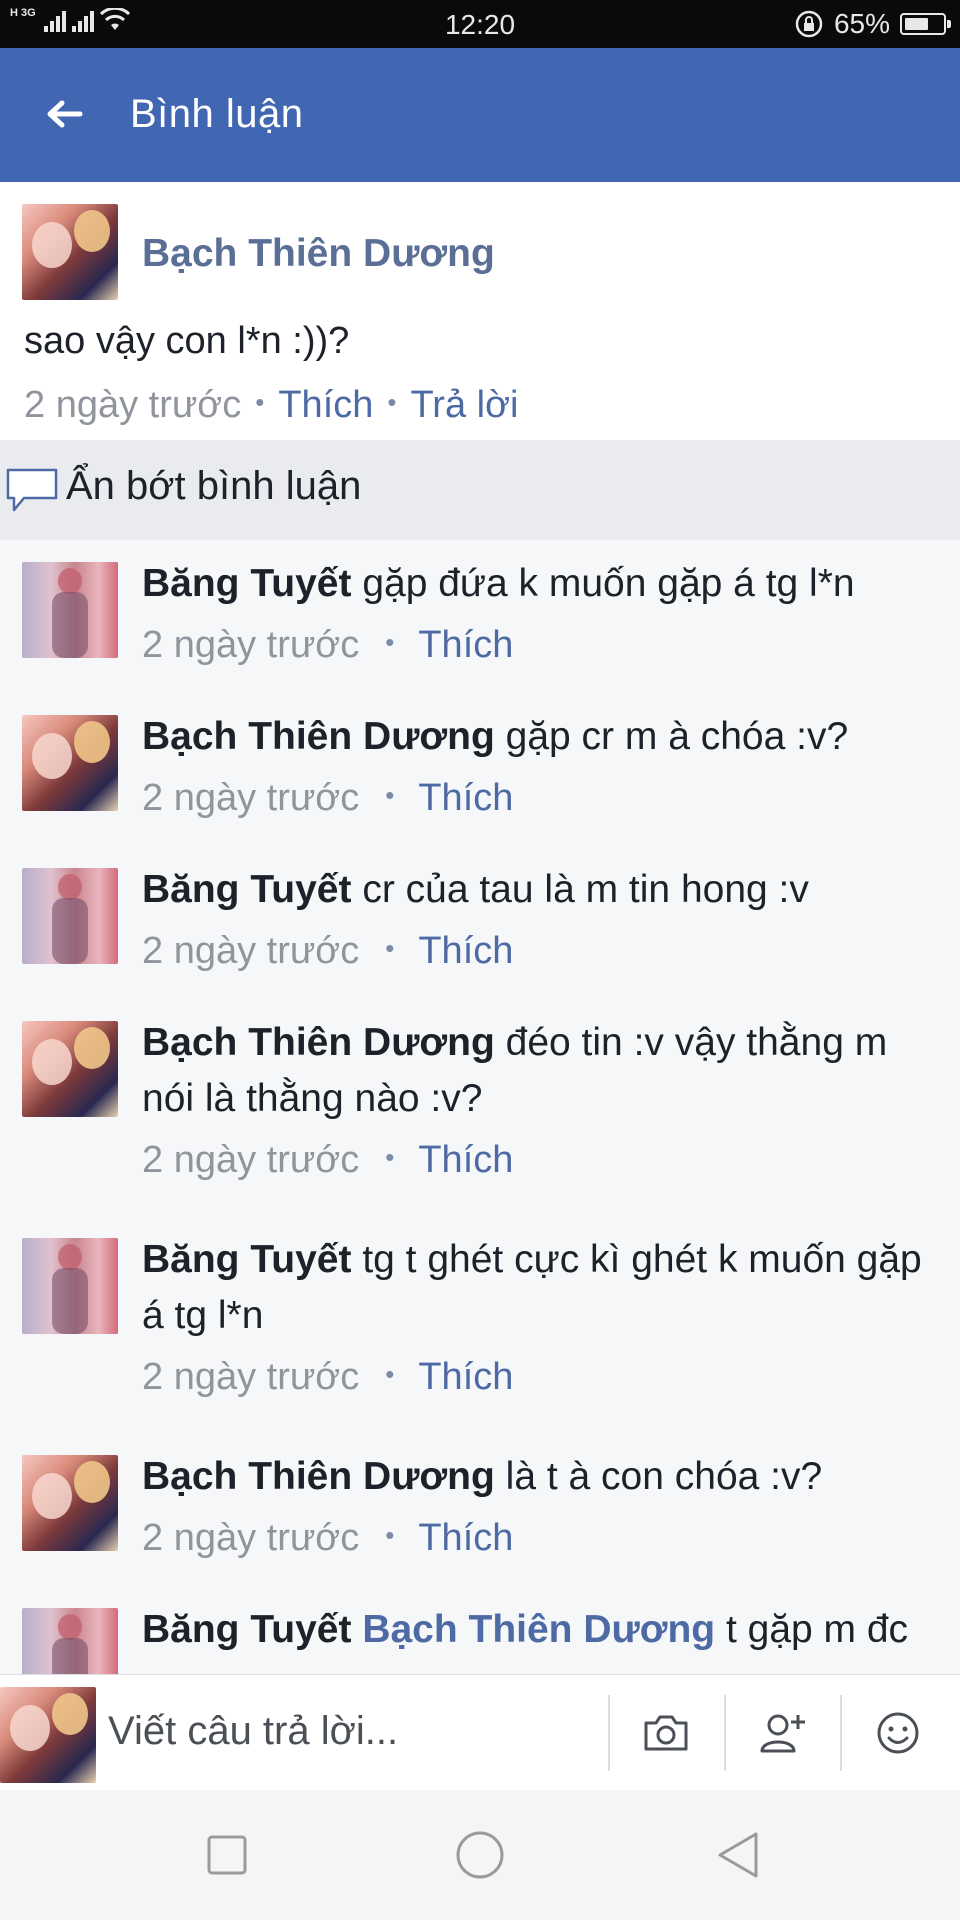  What do you see at coordinates (782, 1733) in the screenshot?
I see `add-person-icon` at bounding box center [782, 1733].